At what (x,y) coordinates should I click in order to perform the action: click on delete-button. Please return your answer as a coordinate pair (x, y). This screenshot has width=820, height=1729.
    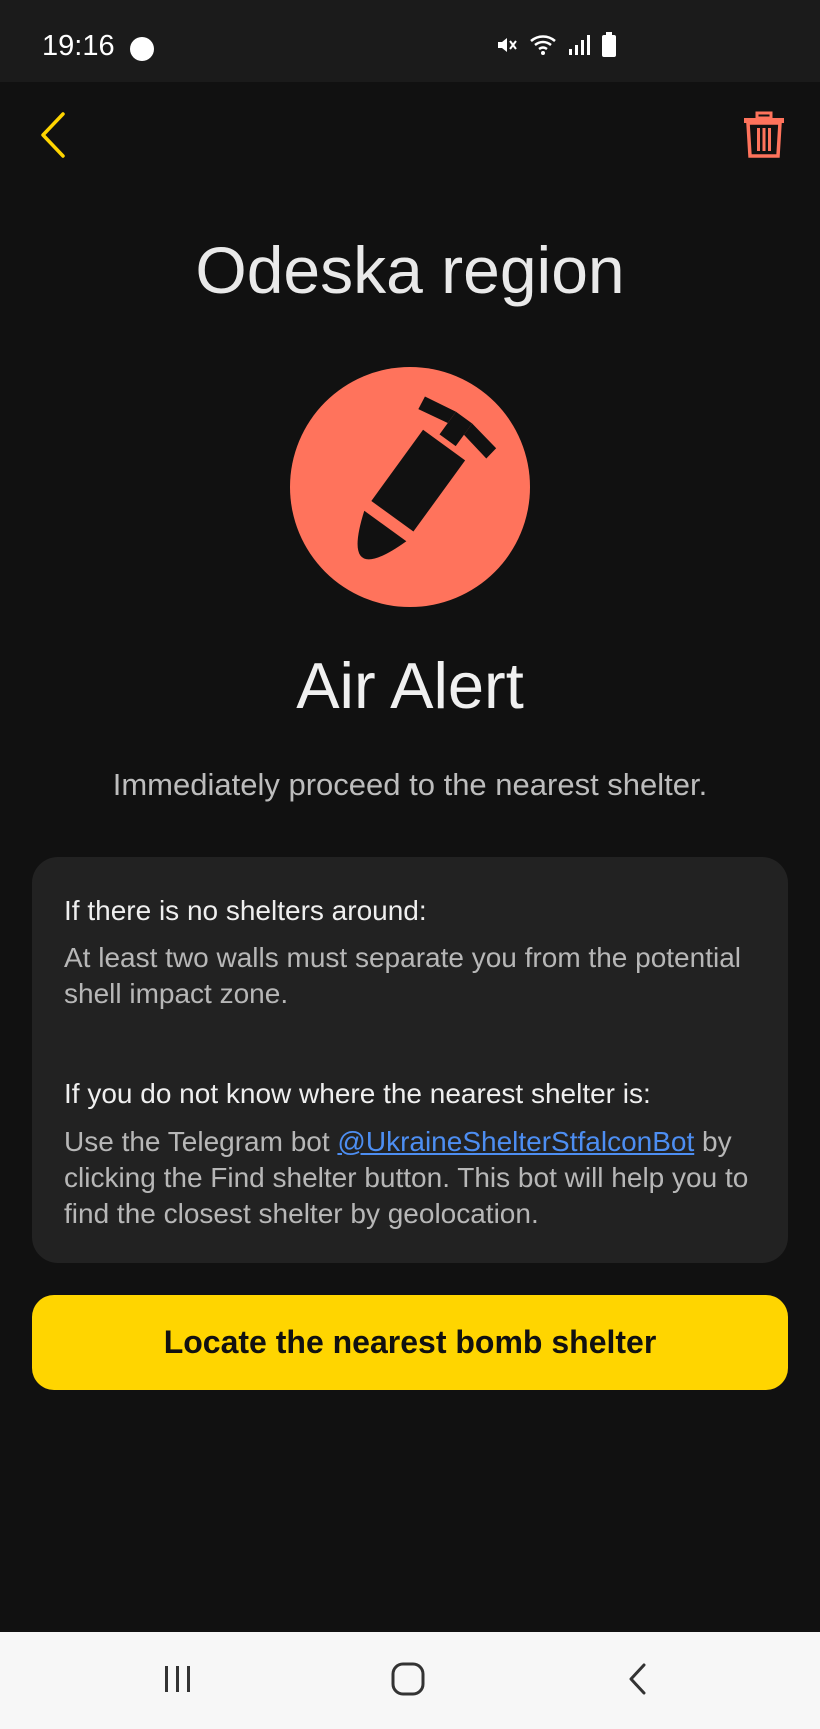
    Looking at the image, I should click on (764, 137).